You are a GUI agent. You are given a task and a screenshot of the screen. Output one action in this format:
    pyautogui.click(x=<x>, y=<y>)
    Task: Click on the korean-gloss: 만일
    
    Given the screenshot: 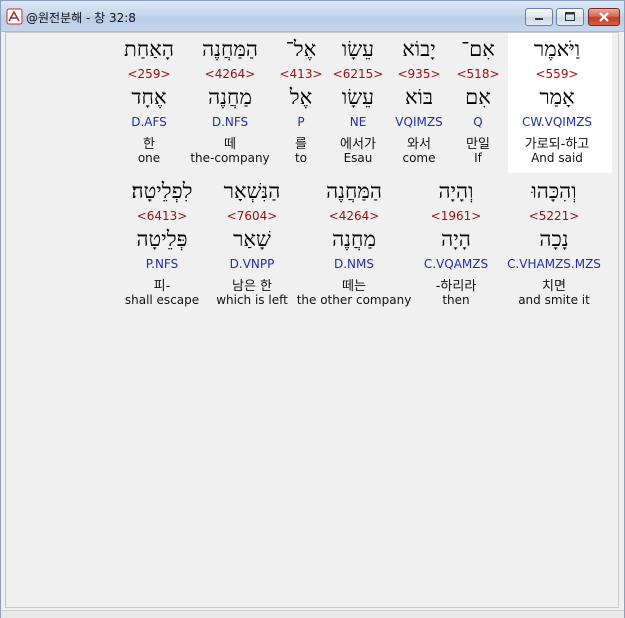 What is the action you would take?
    pyautogui.click(x=478, y=144)
    